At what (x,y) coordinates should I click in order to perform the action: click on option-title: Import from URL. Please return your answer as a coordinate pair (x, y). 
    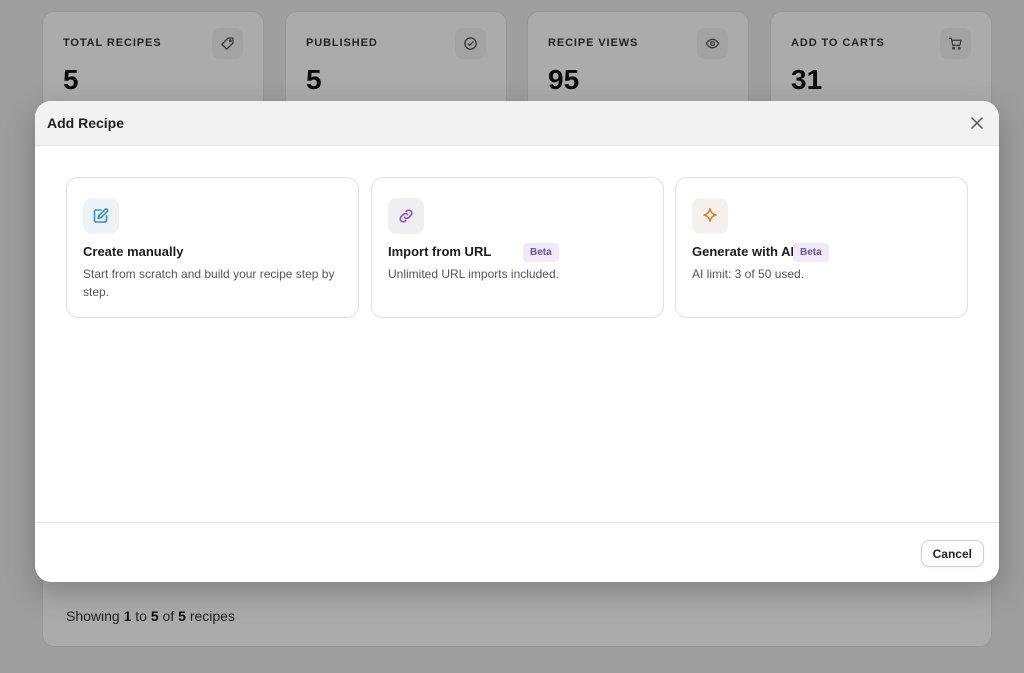
    Looking at the image, I should click on (440, 251).